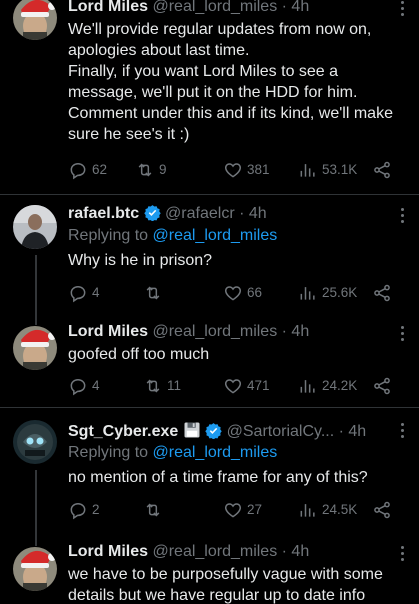 The width and height of the screenshot is (419, 604). I want to click on views-button: 53.1K, so click(327, 170).